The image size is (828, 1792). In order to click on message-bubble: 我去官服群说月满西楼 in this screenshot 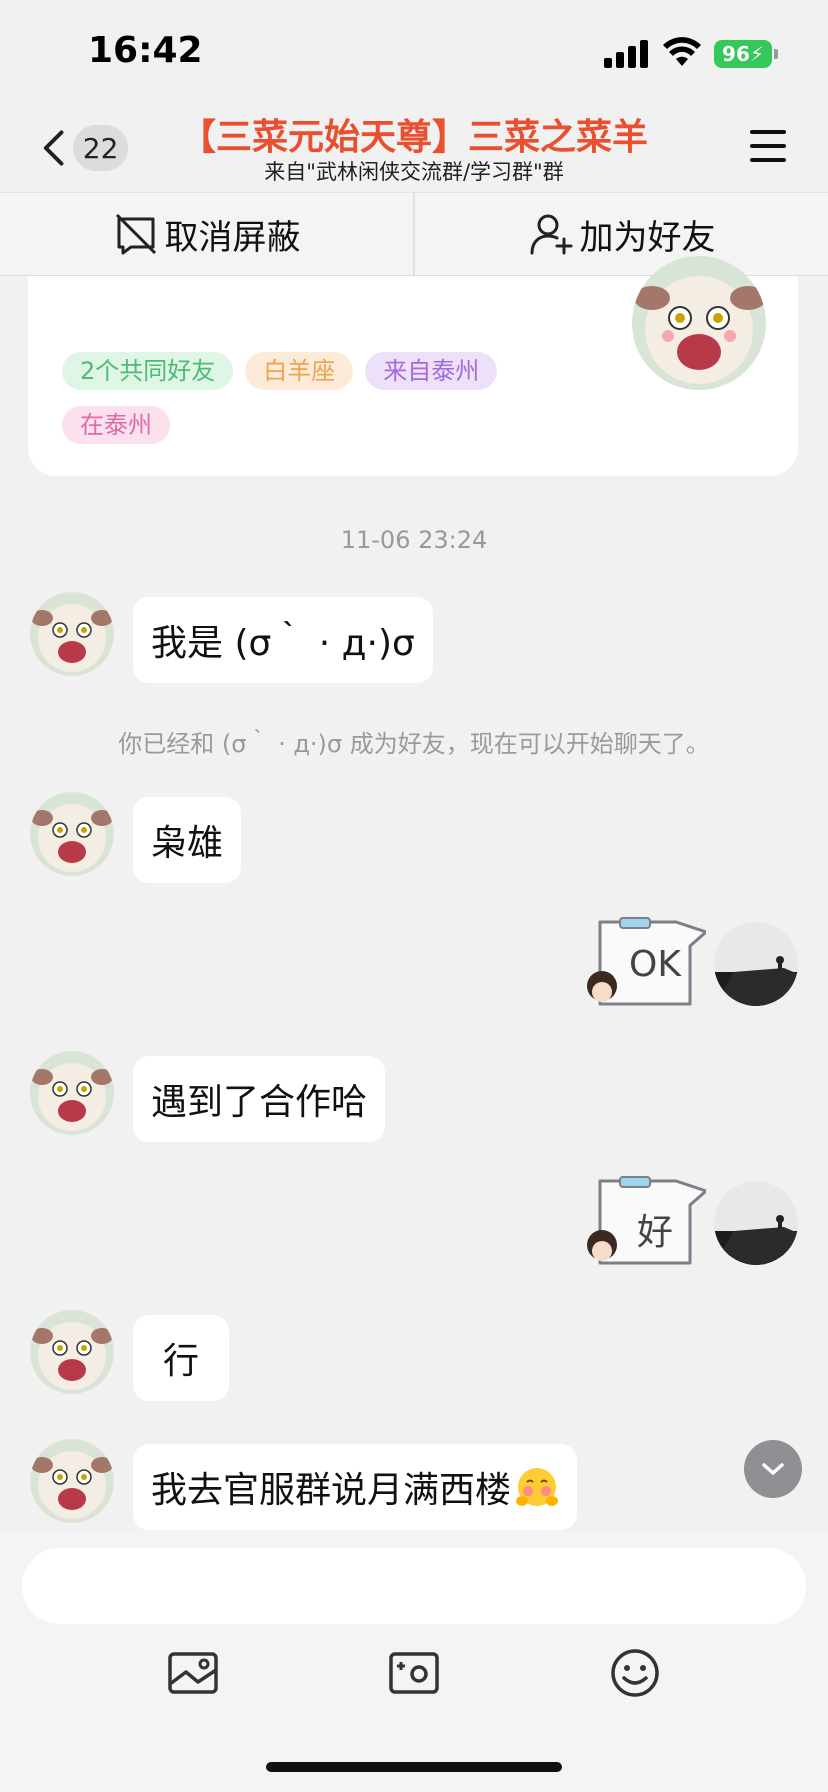, I will do `click(355, 1487)`.